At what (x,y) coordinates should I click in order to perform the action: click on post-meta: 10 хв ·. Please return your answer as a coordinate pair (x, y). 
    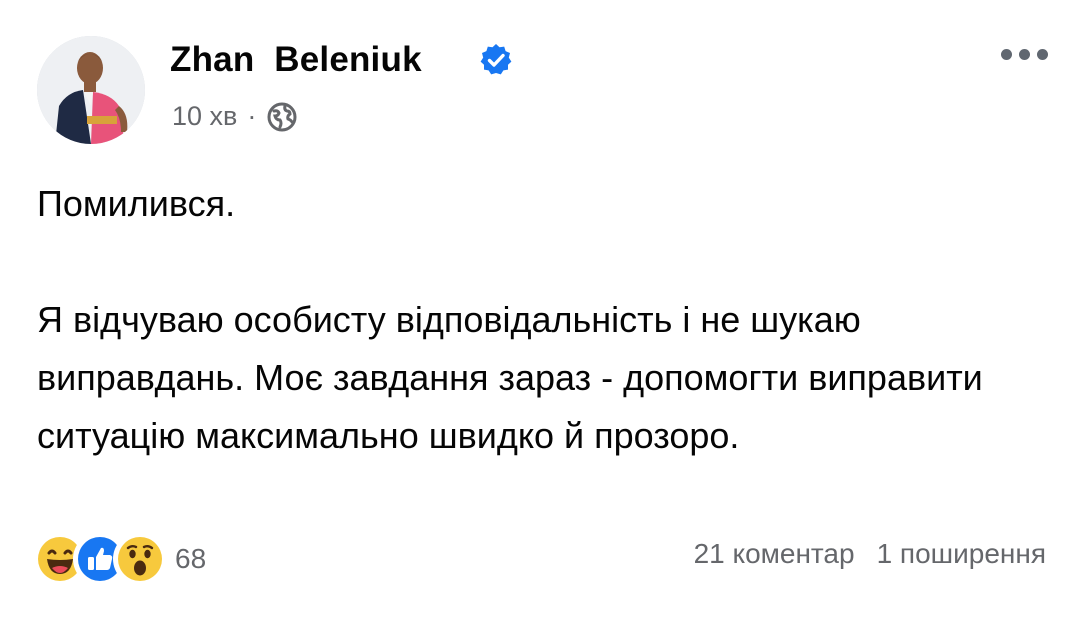
    Looking at the image, I should click on (235, 116).